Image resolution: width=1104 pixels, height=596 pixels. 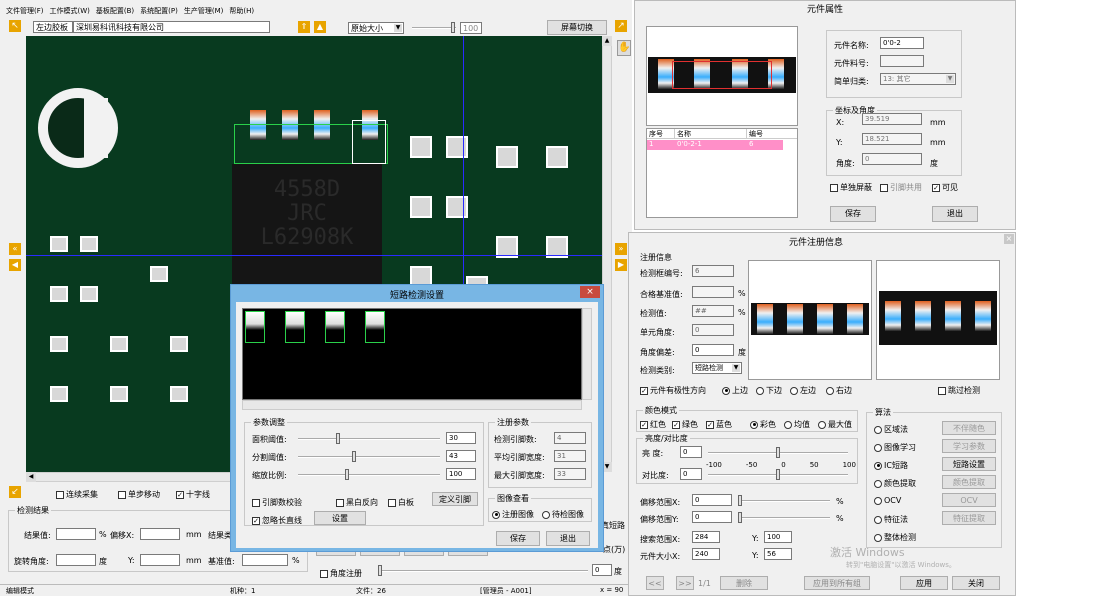 What do you see at coordinates (778, 537) in the screenshot?
I see `search-y-field: 100` at bounding box center [778, 537].